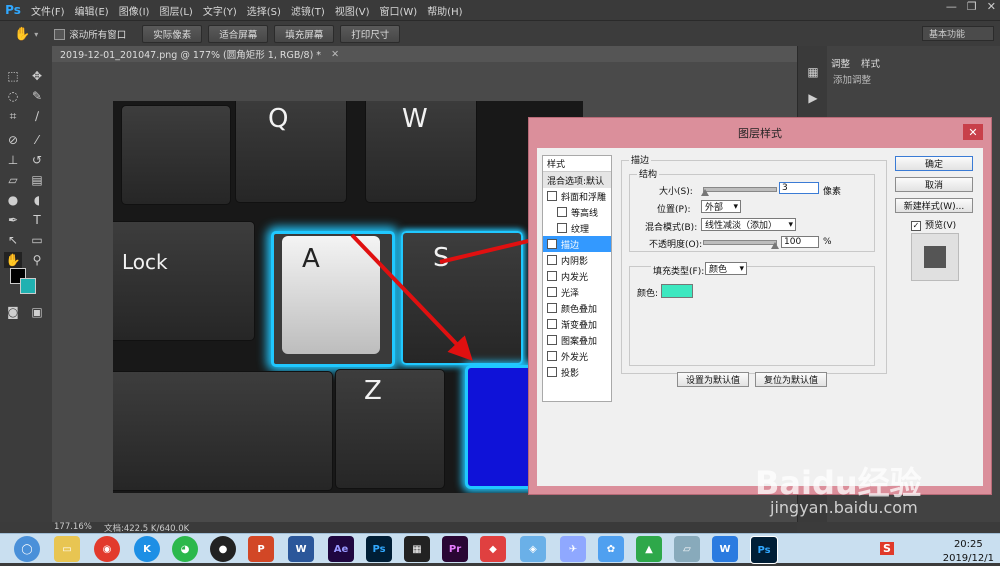 This screenshot has width=1000, height=566. I want to click on video-editor-icon: ▦, so click(417, 549).